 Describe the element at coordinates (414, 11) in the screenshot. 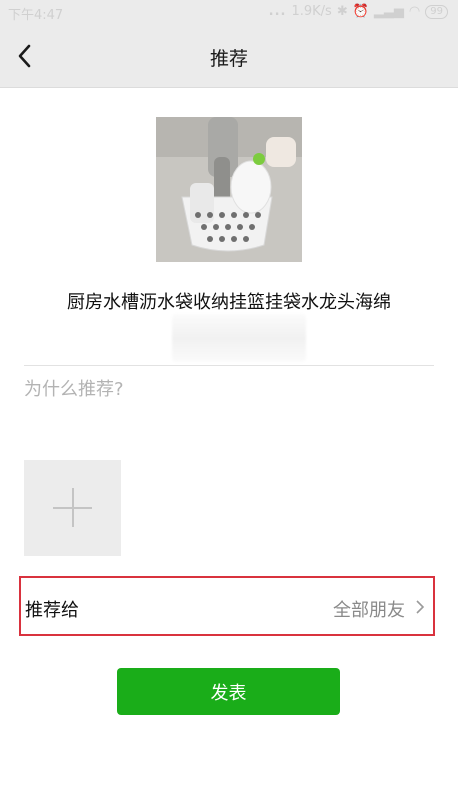

I see `wifi-icon: ◠` at that location.